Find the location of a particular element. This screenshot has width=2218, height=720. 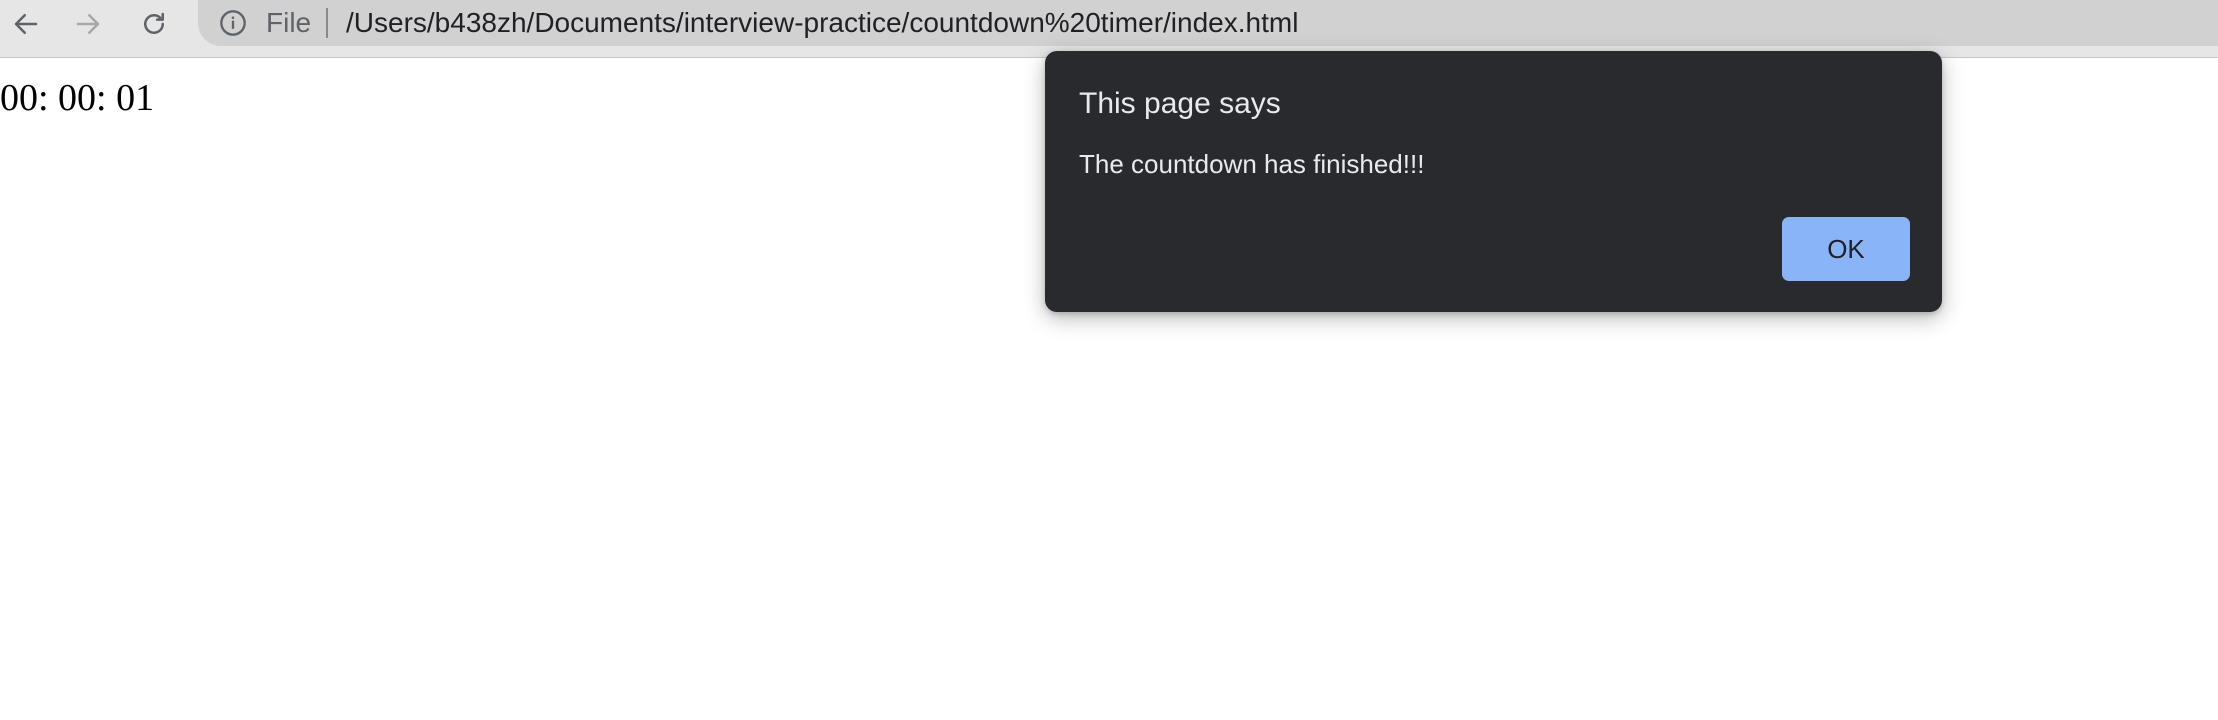

scheme-label: File is located at coordinates (289, 22).